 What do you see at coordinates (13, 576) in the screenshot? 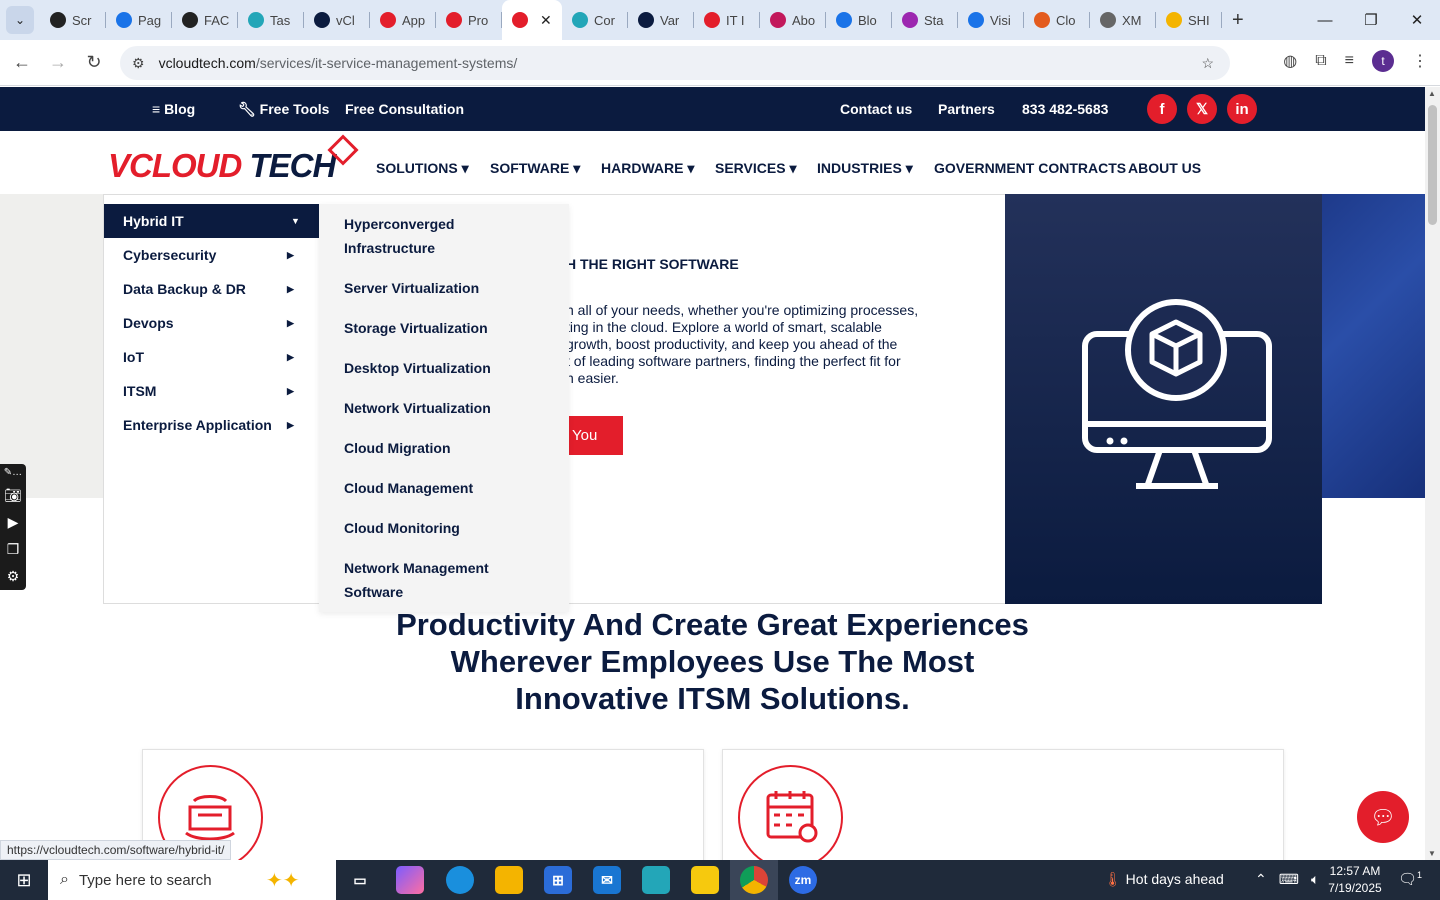
I see `gear-icon: ⚙` at bounding box center [13, 576].